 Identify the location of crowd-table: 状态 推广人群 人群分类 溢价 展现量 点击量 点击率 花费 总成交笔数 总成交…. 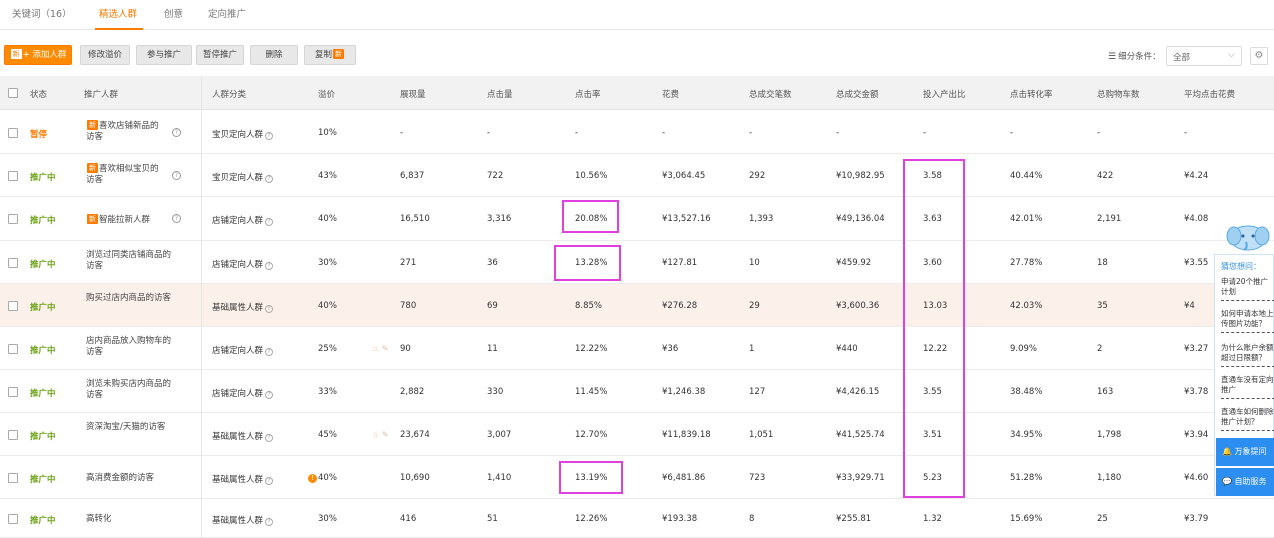
(637, 93).